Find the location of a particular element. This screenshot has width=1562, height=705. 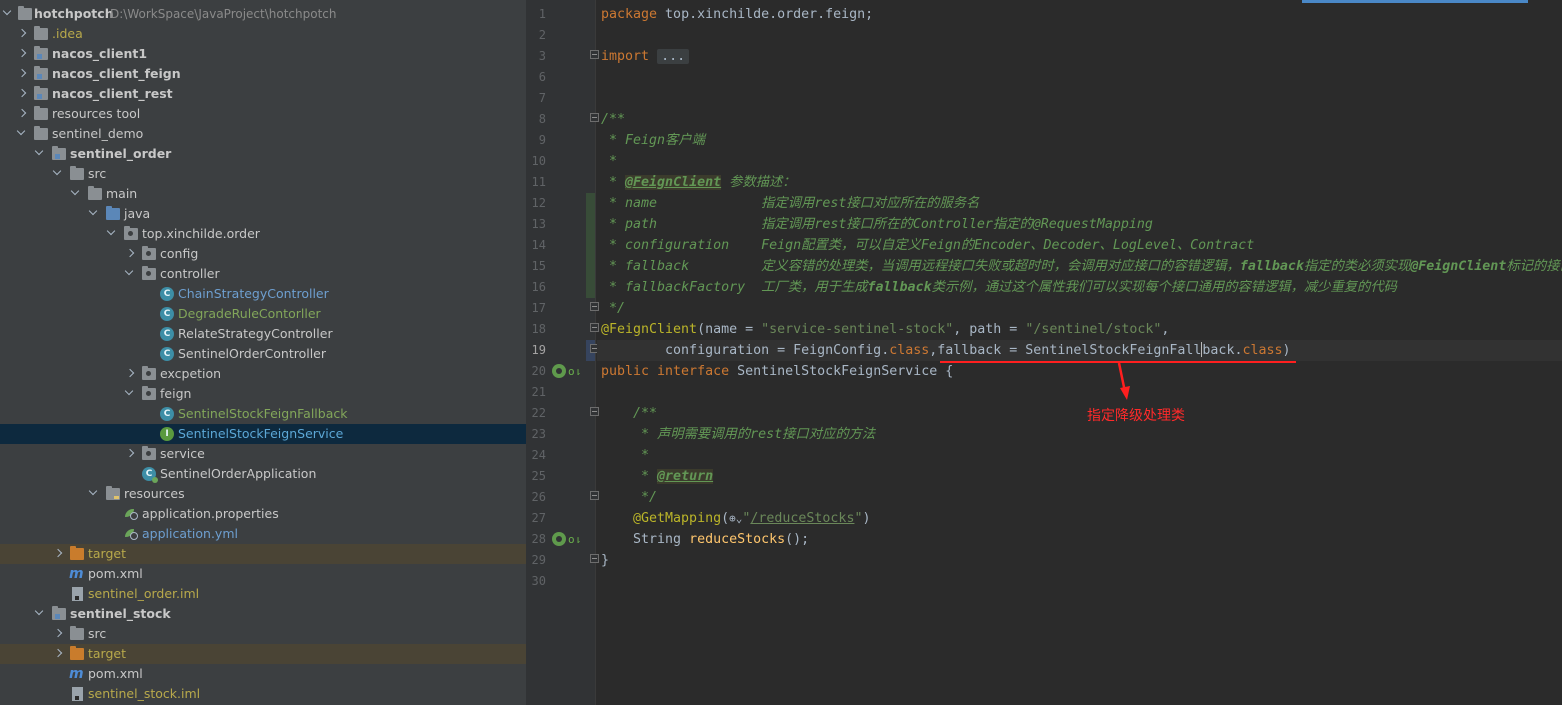

tree-item-src: src is located at coordinates (263, 174).